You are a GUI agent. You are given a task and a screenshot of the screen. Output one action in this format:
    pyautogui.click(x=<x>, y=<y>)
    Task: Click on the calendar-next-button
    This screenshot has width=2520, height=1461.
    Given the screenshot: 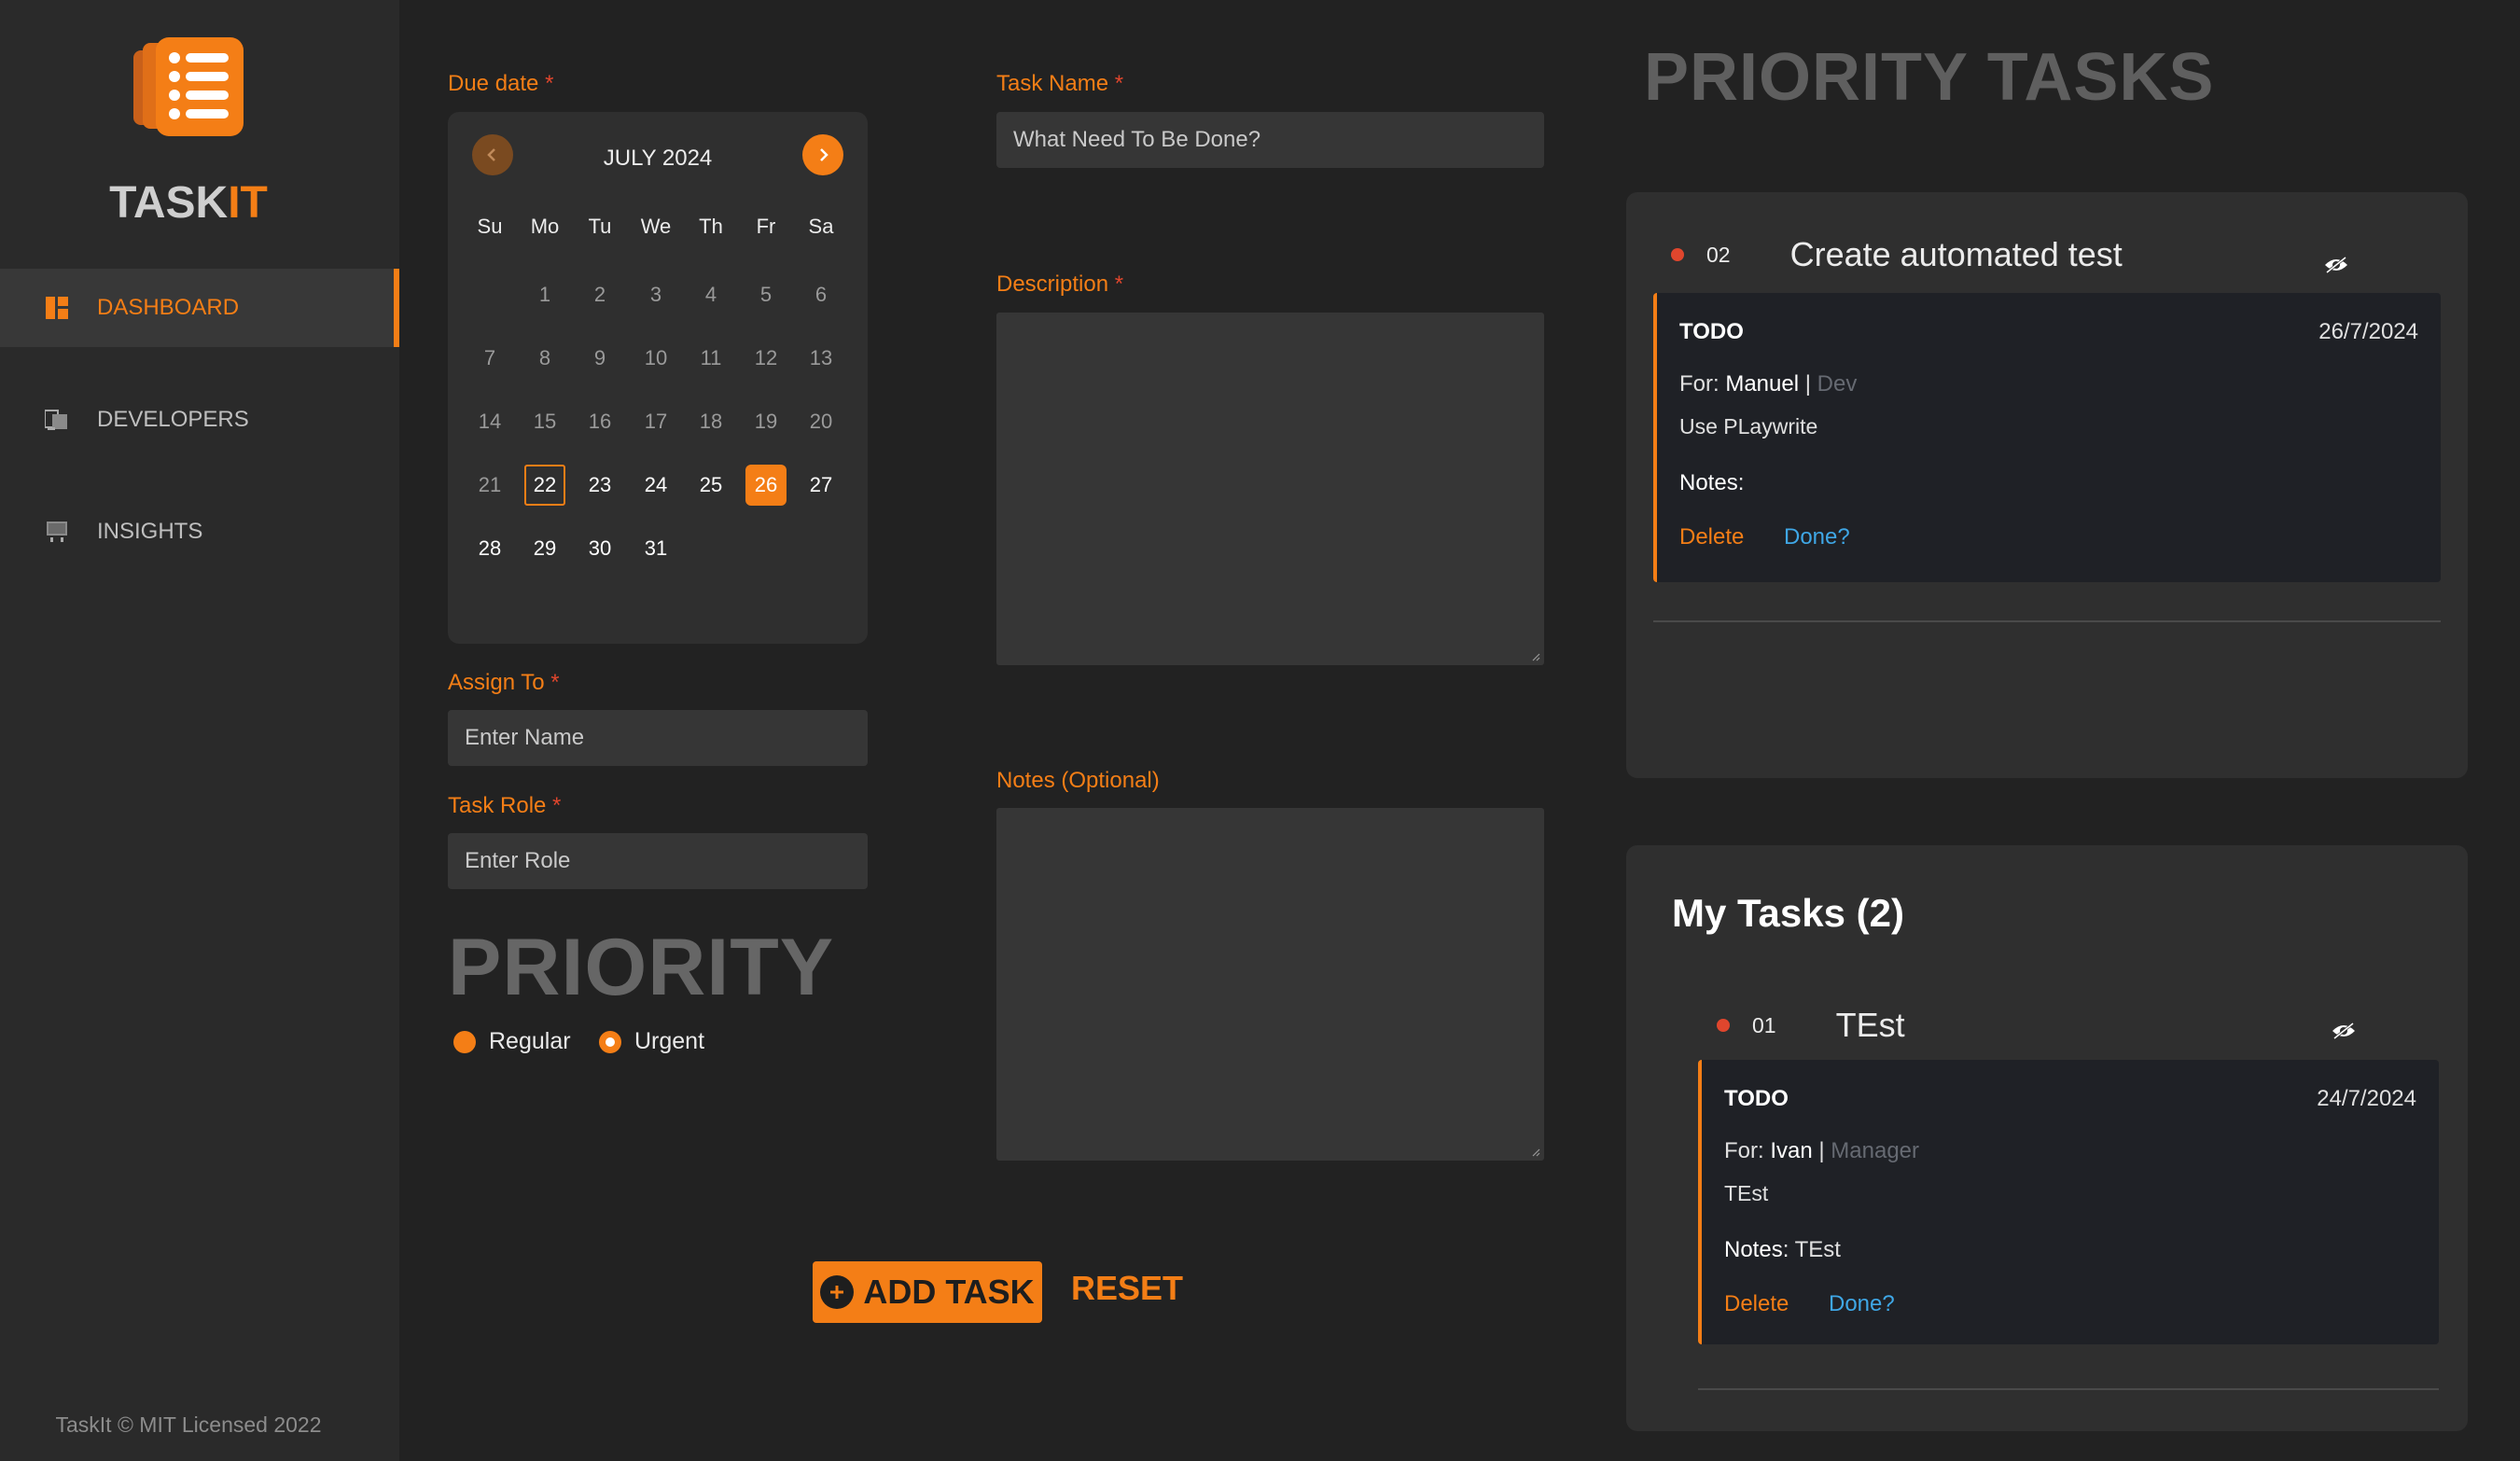 What is the action you would take?
    pyautogui.click(x=823, y=154)
    